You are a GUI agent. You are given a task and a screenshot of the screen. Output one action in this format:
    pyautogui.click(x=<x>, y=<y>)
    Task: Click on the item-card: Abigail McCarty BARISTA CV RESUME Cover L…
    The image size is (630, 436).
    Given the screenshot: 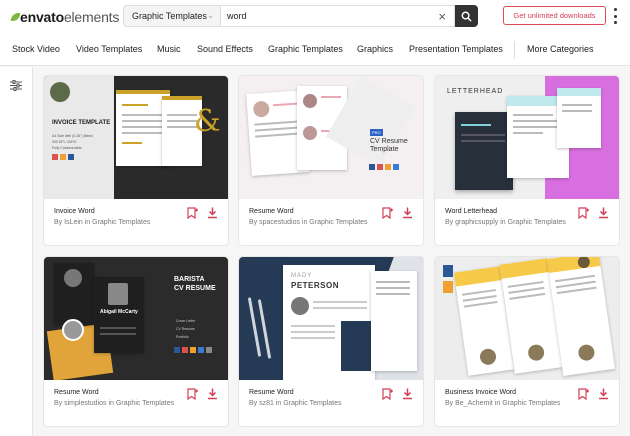 What is the action you would take?
    pyautogui.click(x=136, y=341)
    